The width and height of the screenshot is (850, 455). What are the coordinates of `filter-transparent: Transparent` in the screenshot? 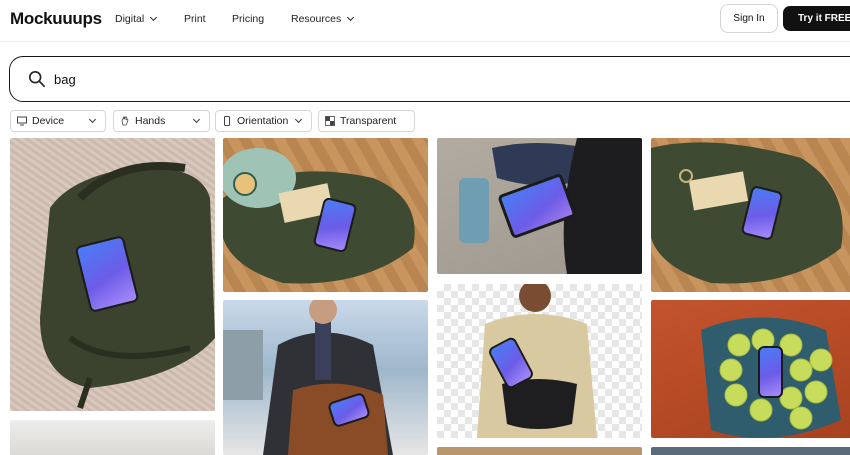 It's located at (366, 121).